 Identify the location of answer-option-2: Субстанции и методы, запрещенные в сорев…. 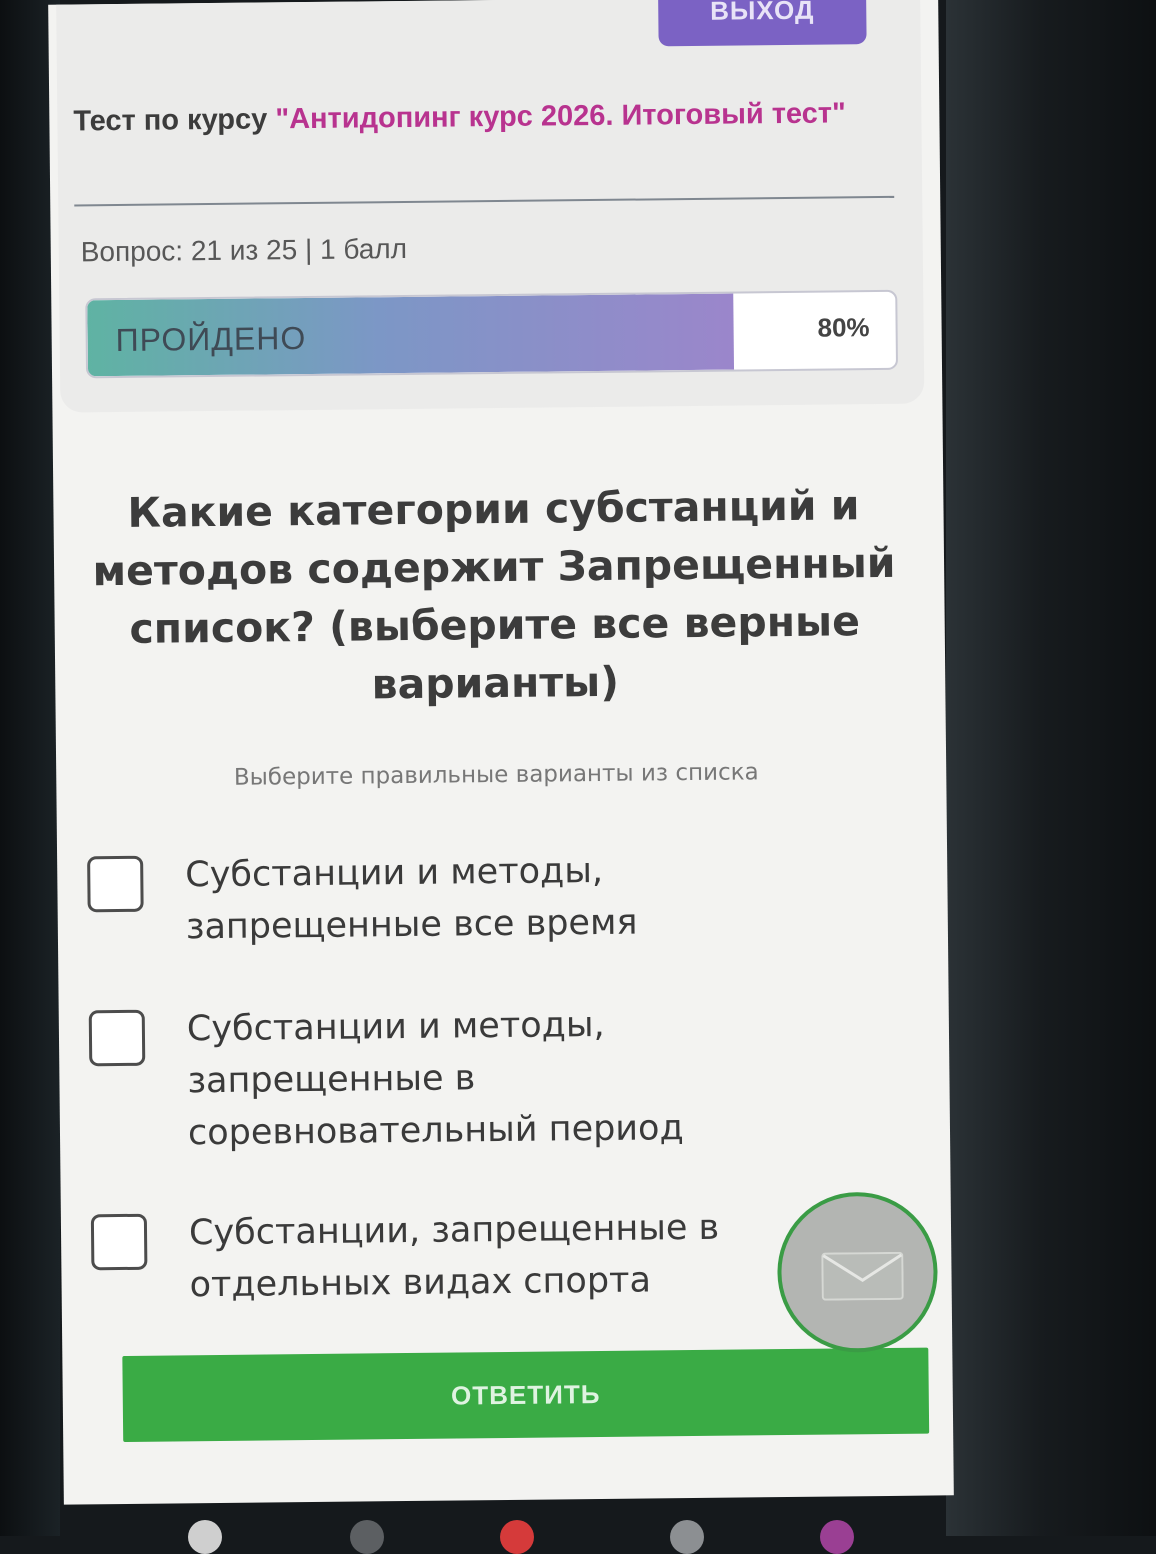
(458, 1075).